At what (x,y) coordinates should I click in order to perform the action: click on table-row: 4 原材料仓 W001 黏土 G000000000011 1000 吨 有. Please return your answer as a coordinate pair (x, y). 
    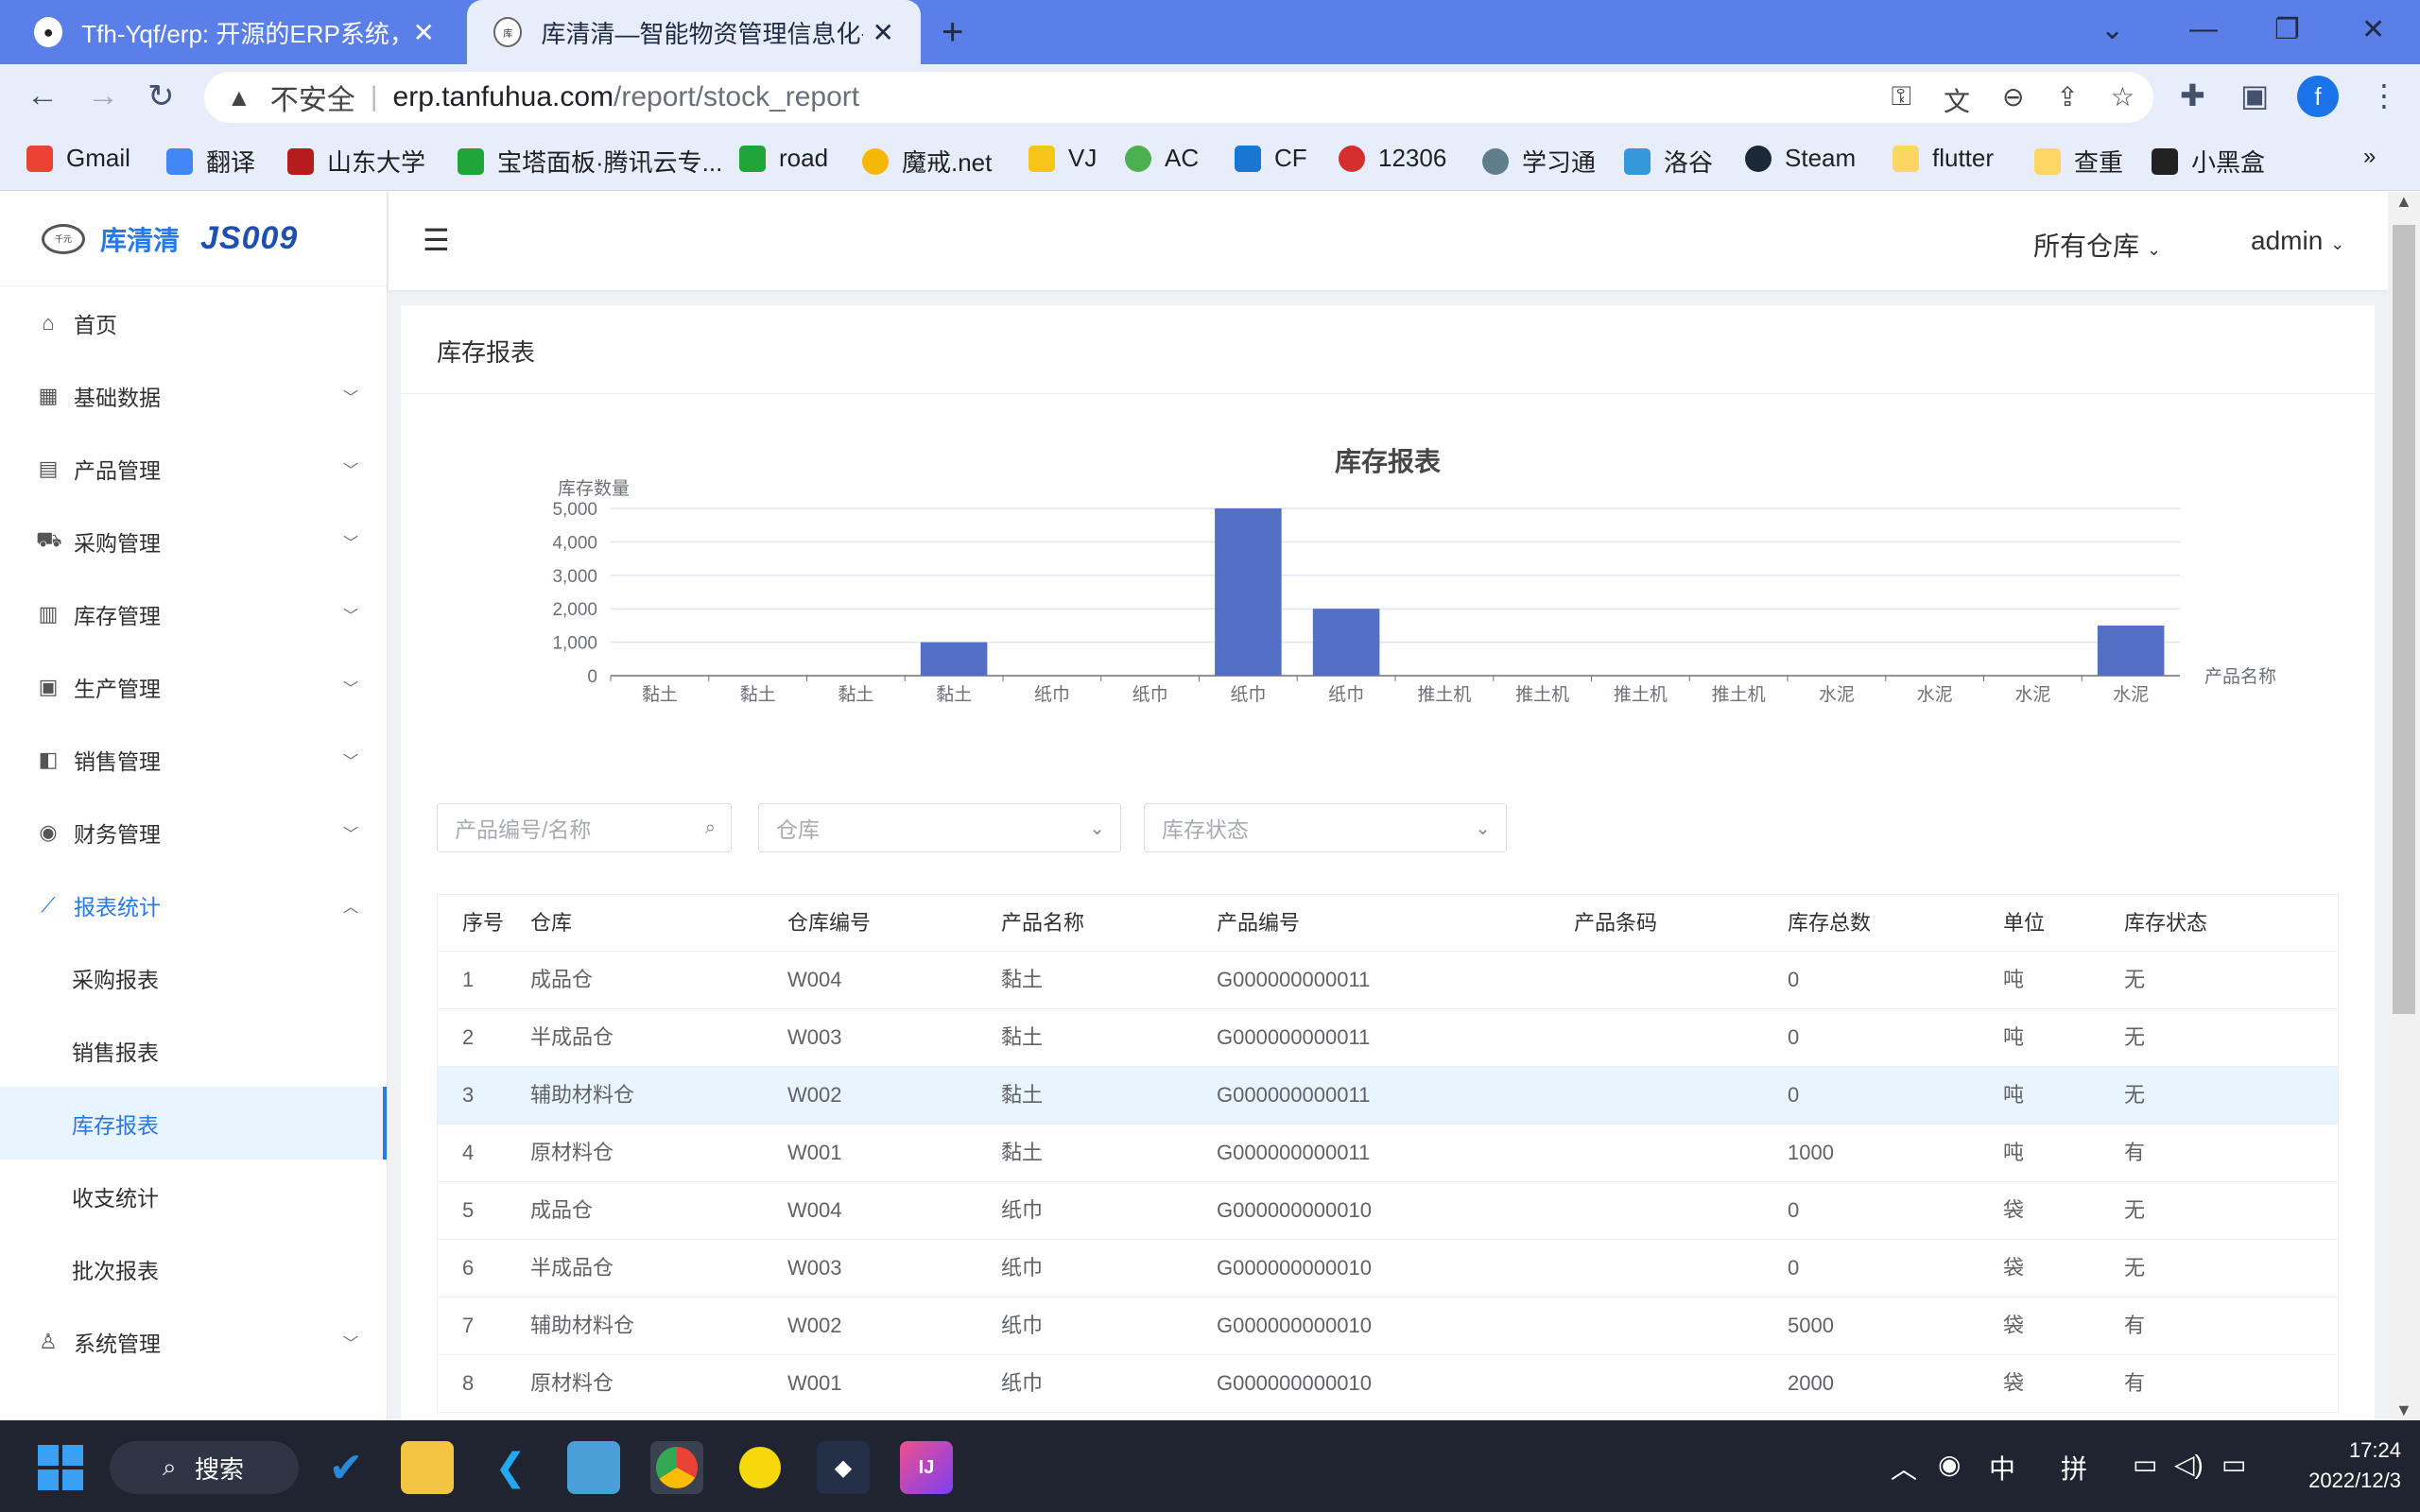
    Looking at the image, I should click on (1388, 1153).